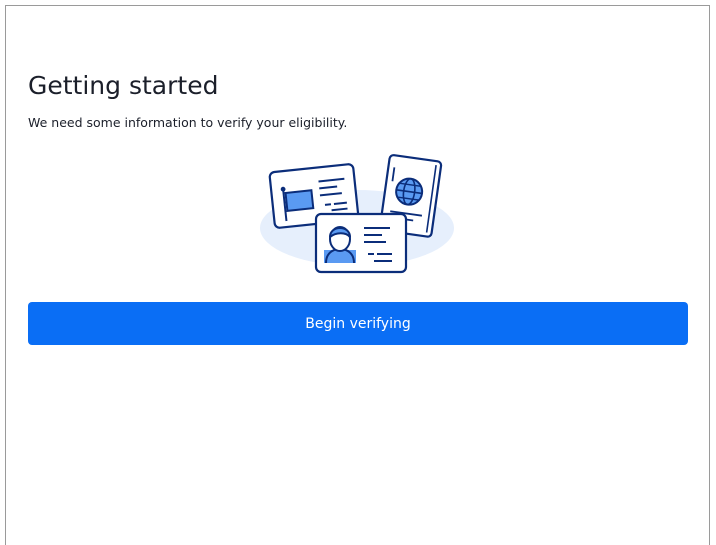 Image resolution: width=716 pixels, height=545 pixels. Describe the element at coordinates (361, 243) in the screenshot. I see `id-card-icon` at that location.